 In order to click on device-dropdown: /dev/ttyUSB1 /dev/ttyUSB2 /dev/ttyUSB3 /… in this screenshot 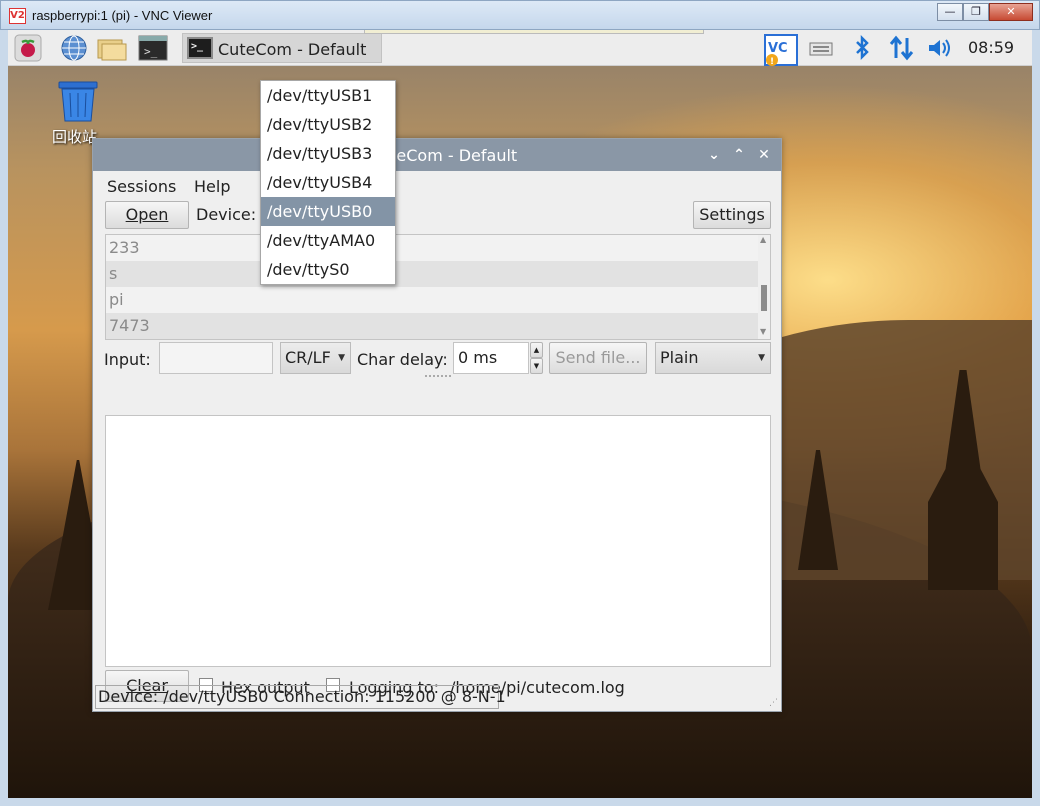, I will do `click(328, 182)`.